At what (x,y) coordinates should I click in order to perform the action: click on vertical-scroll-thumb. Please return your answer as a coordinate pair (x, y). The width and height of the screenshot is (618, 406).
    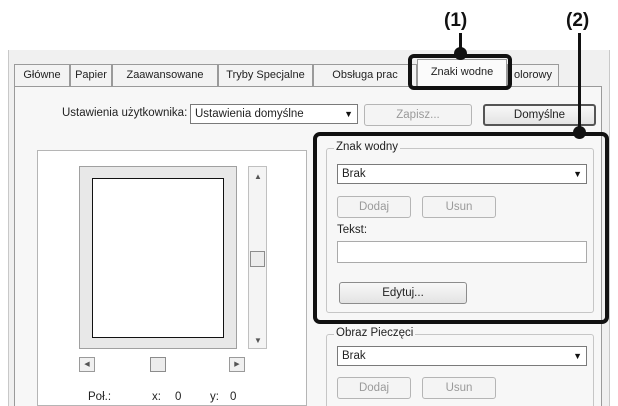
    Looking at the image, I should click on (257, 259).